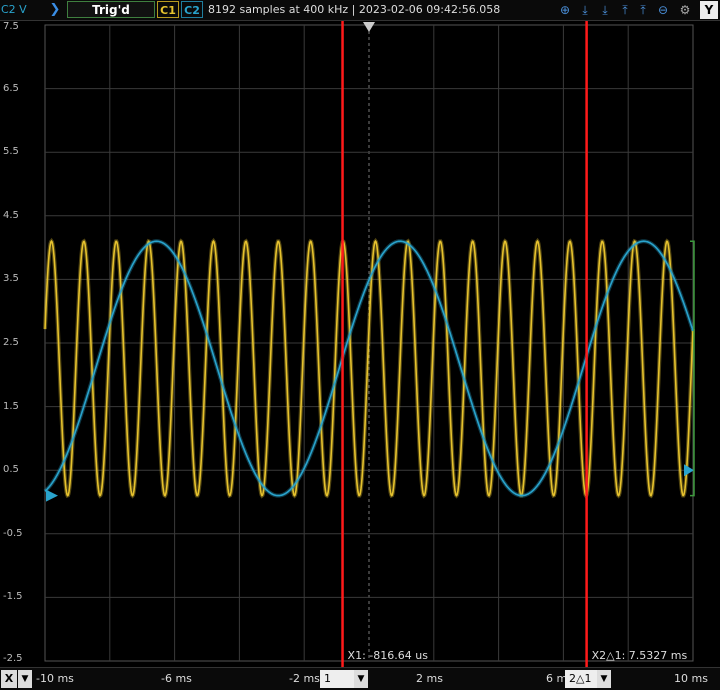 The image size is (720, 690). Describe the element at coordinates (14, 9) in the screenshot. I see `vertical-scale-label: C2 V` at that location.